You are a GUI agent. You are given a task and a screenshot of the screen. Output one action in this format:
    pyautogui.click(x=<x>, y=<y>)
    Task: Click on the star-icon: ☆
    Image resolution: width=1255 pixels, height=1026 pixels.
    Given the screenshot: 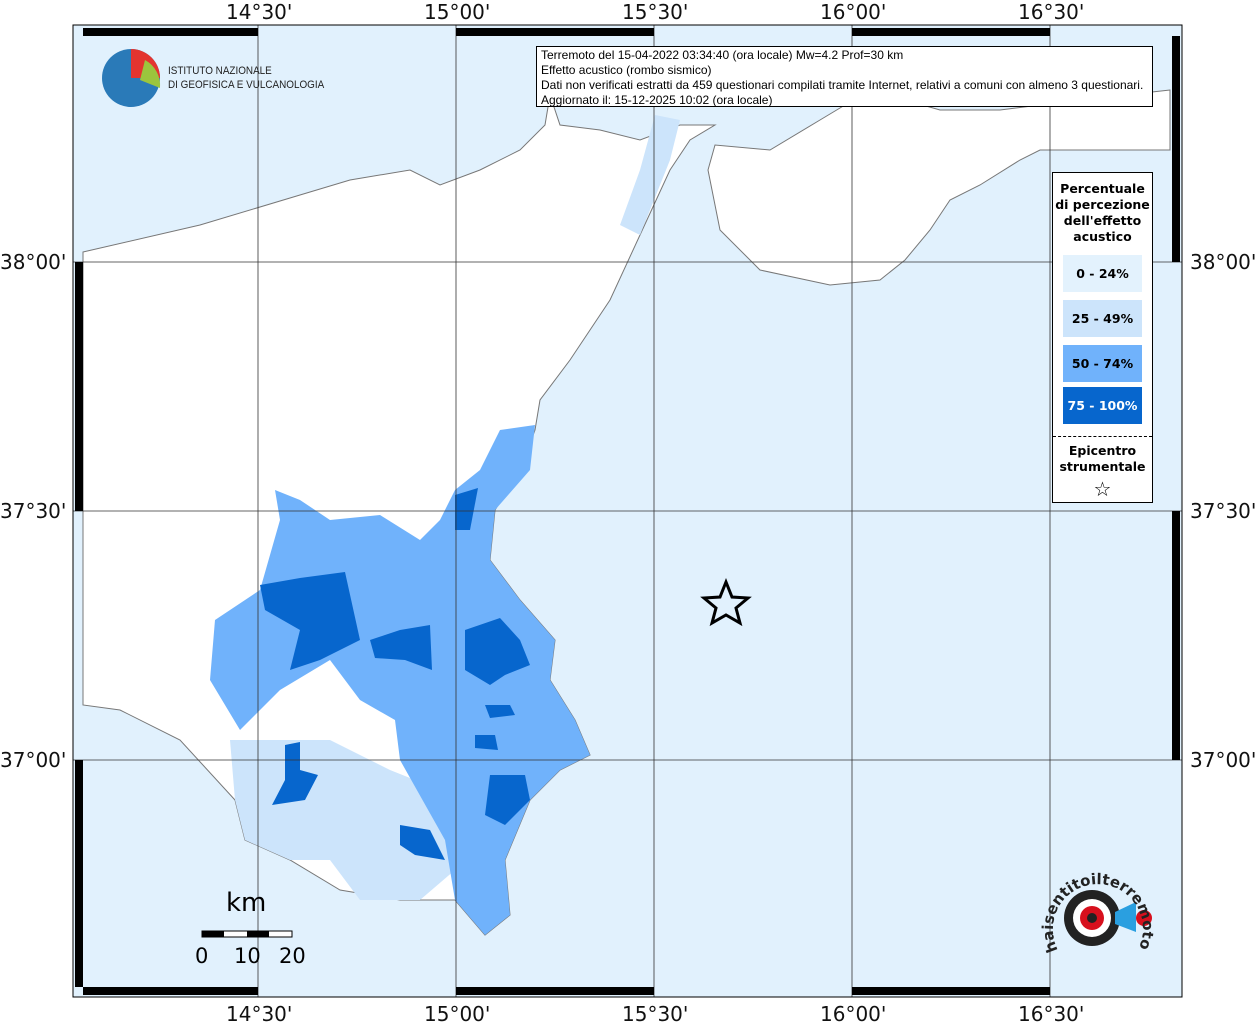 What is the action you would take?
    pyautogui.click(x=1102, y=489)
    